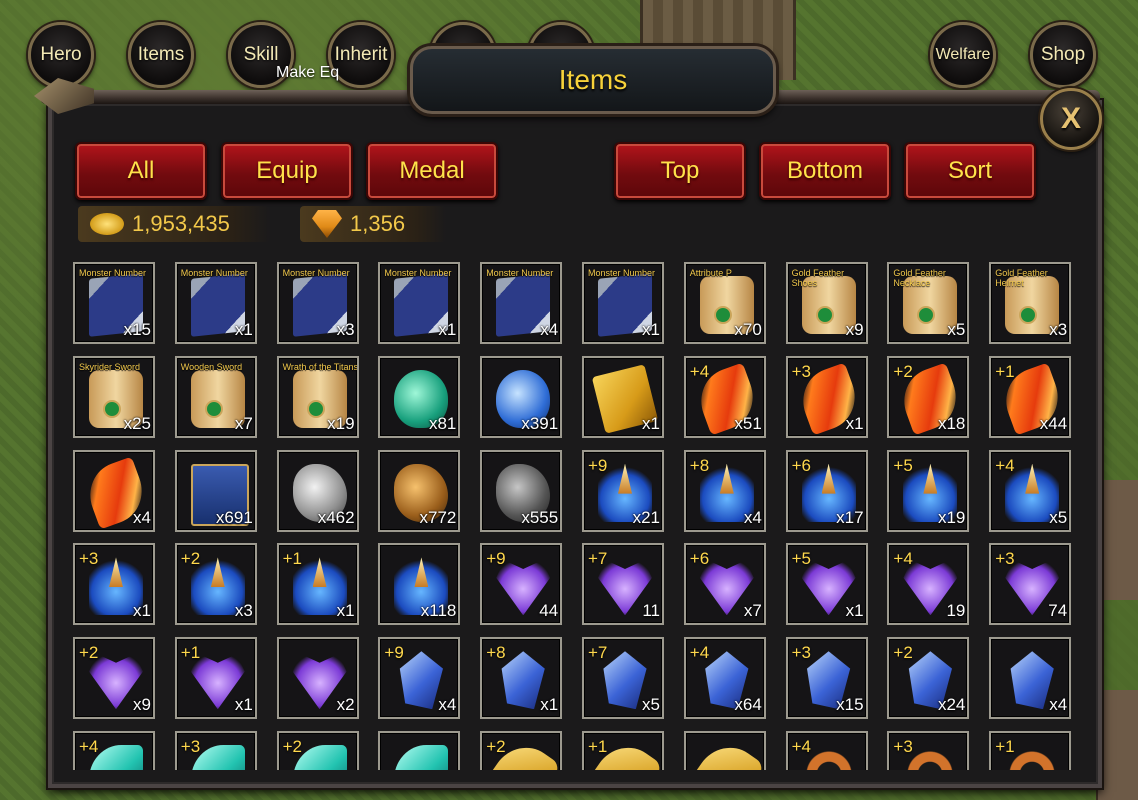 The height and width of the screenshot is (800, 1138). Describe the element at coordinates (419, 678) in the screenshot. I see `item-slot: +9 x4` at that location.